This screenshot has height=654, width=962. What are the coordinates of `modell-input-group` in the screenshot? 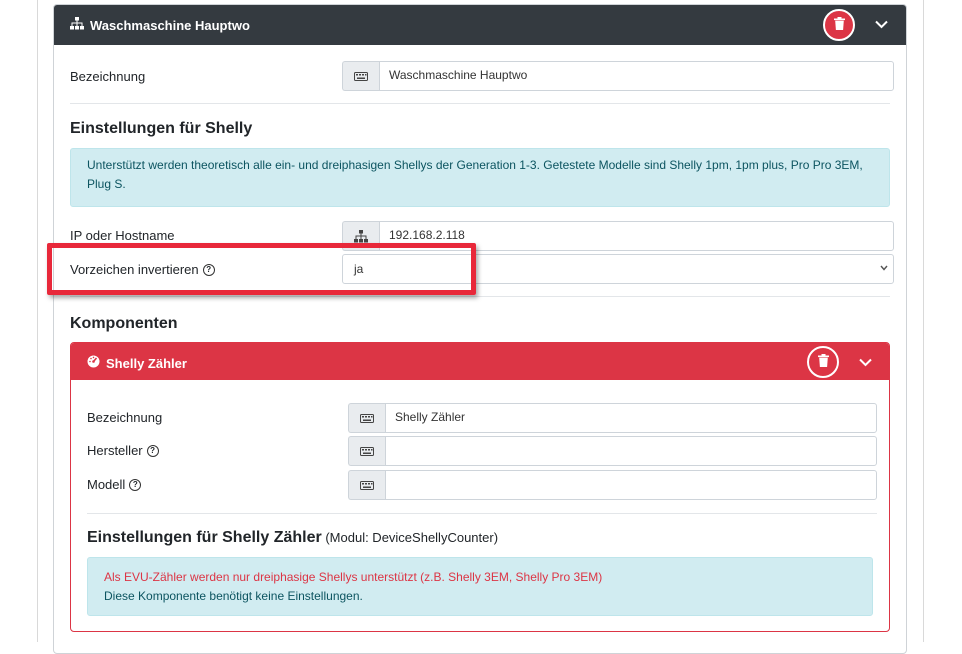 It's located at (612, 485).